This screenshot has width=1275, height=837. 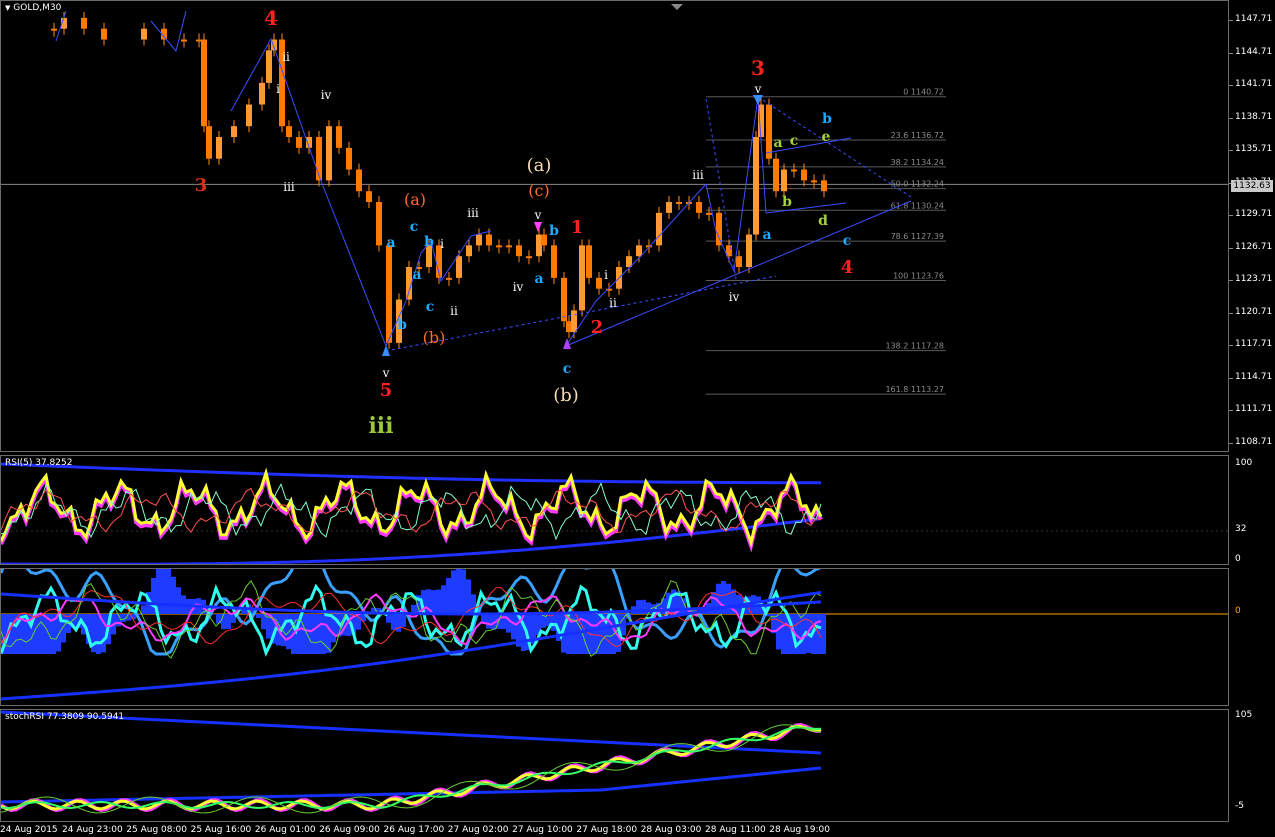 What do you see at coordinates (923, 92) in the screenshot?
I see `fib-level-label: 0 1140.72` at bounding box center [923, 92].